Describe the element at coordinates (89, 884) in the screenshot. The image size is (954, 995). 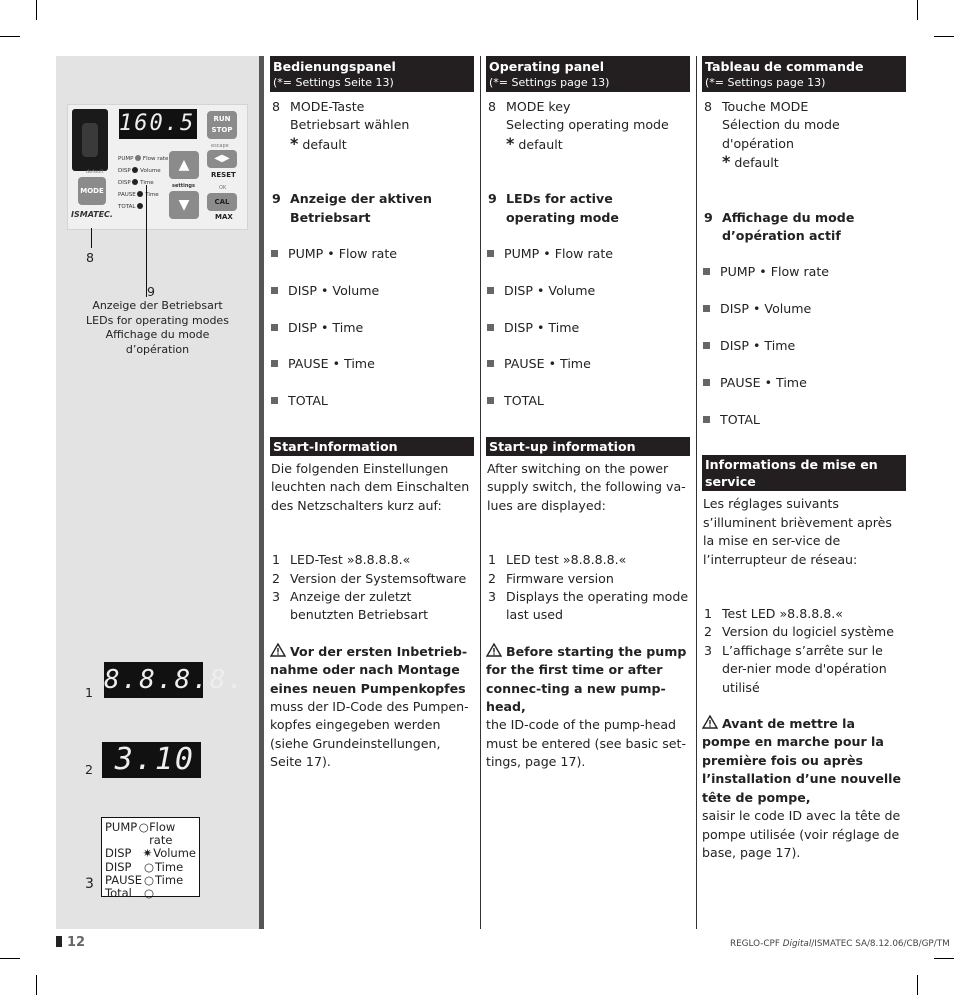
I see `startup-figure-3-label: 3` at that location.